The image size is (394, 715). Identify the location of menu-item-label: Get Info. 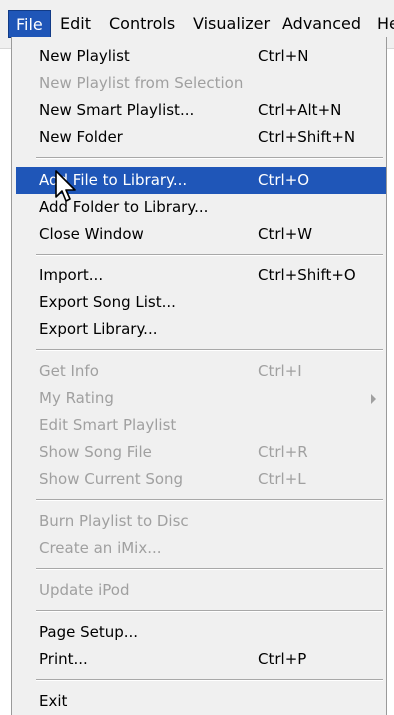
(69, 371).